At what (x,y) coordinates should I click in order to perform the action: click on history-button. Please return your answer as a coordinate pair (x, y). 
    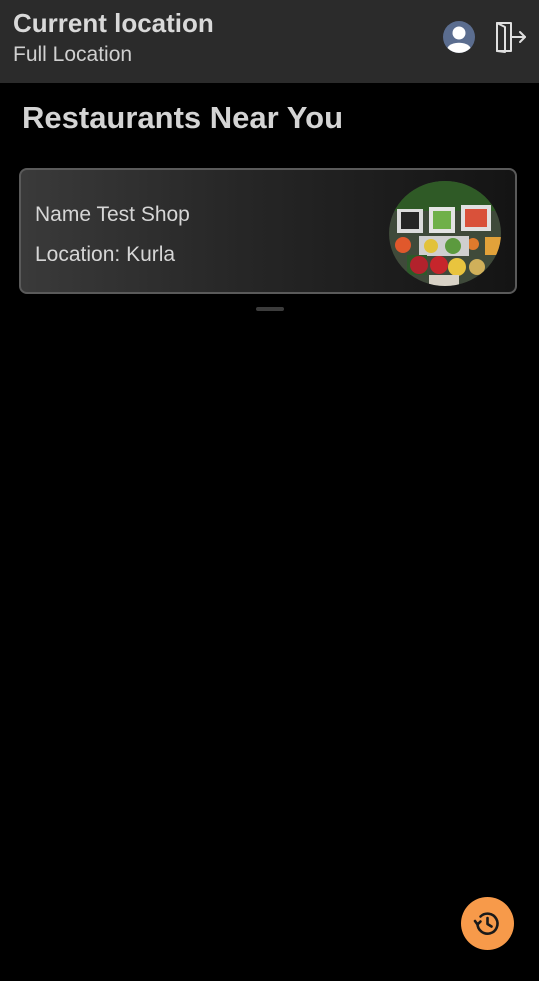
    Looking at the image, I should click on (487, 923).